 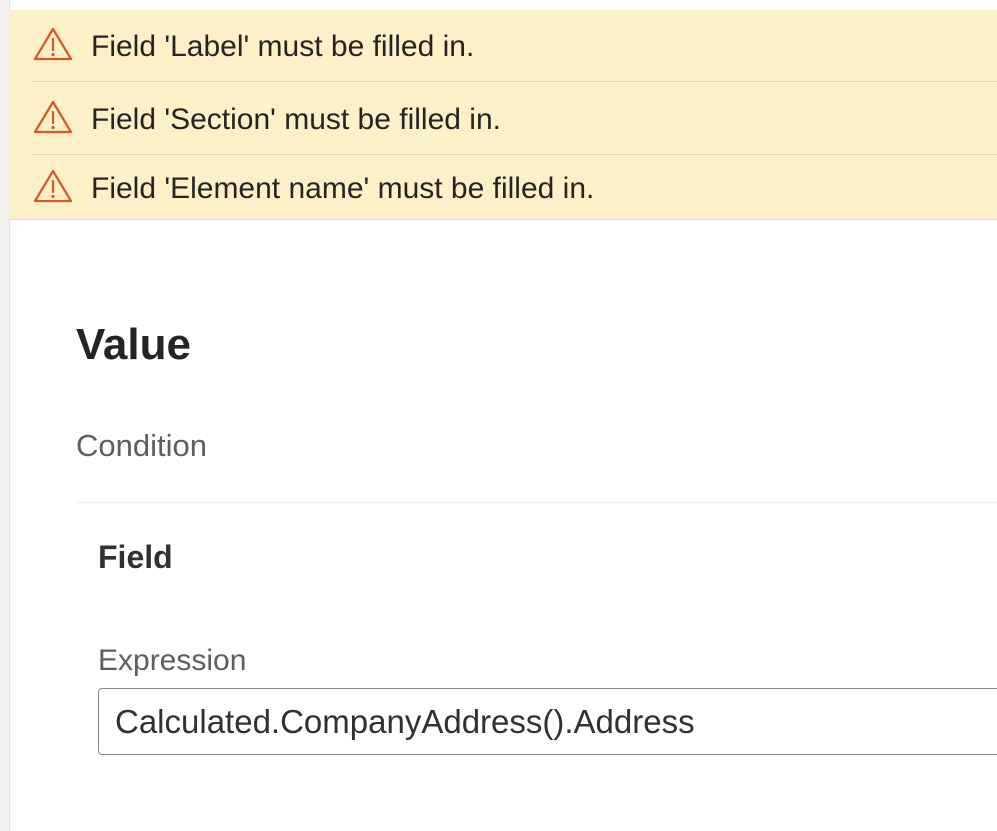 I want to click on notification-item: Field 'Section' must be filled in., so click(x=514, y=119).